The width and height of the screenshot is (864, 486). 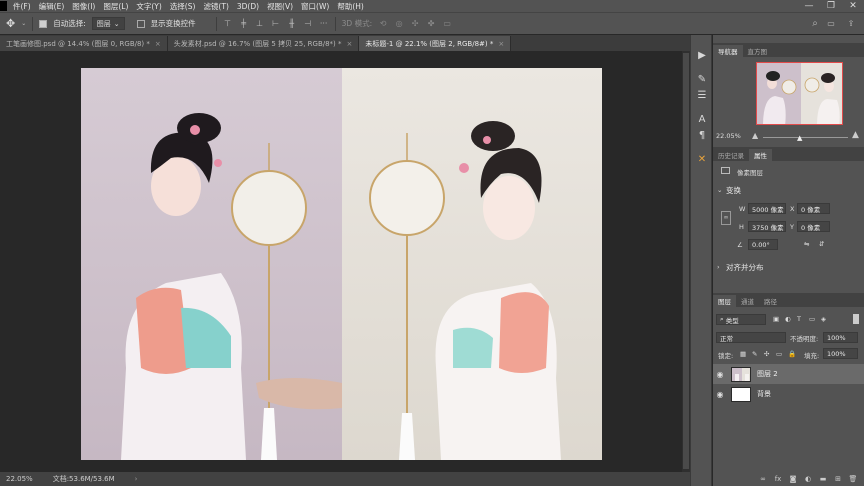 What do you see at coordinates (760, 155) in the screenshot?
I see `tab-properties: 属性` at bounding box center [760, 155].